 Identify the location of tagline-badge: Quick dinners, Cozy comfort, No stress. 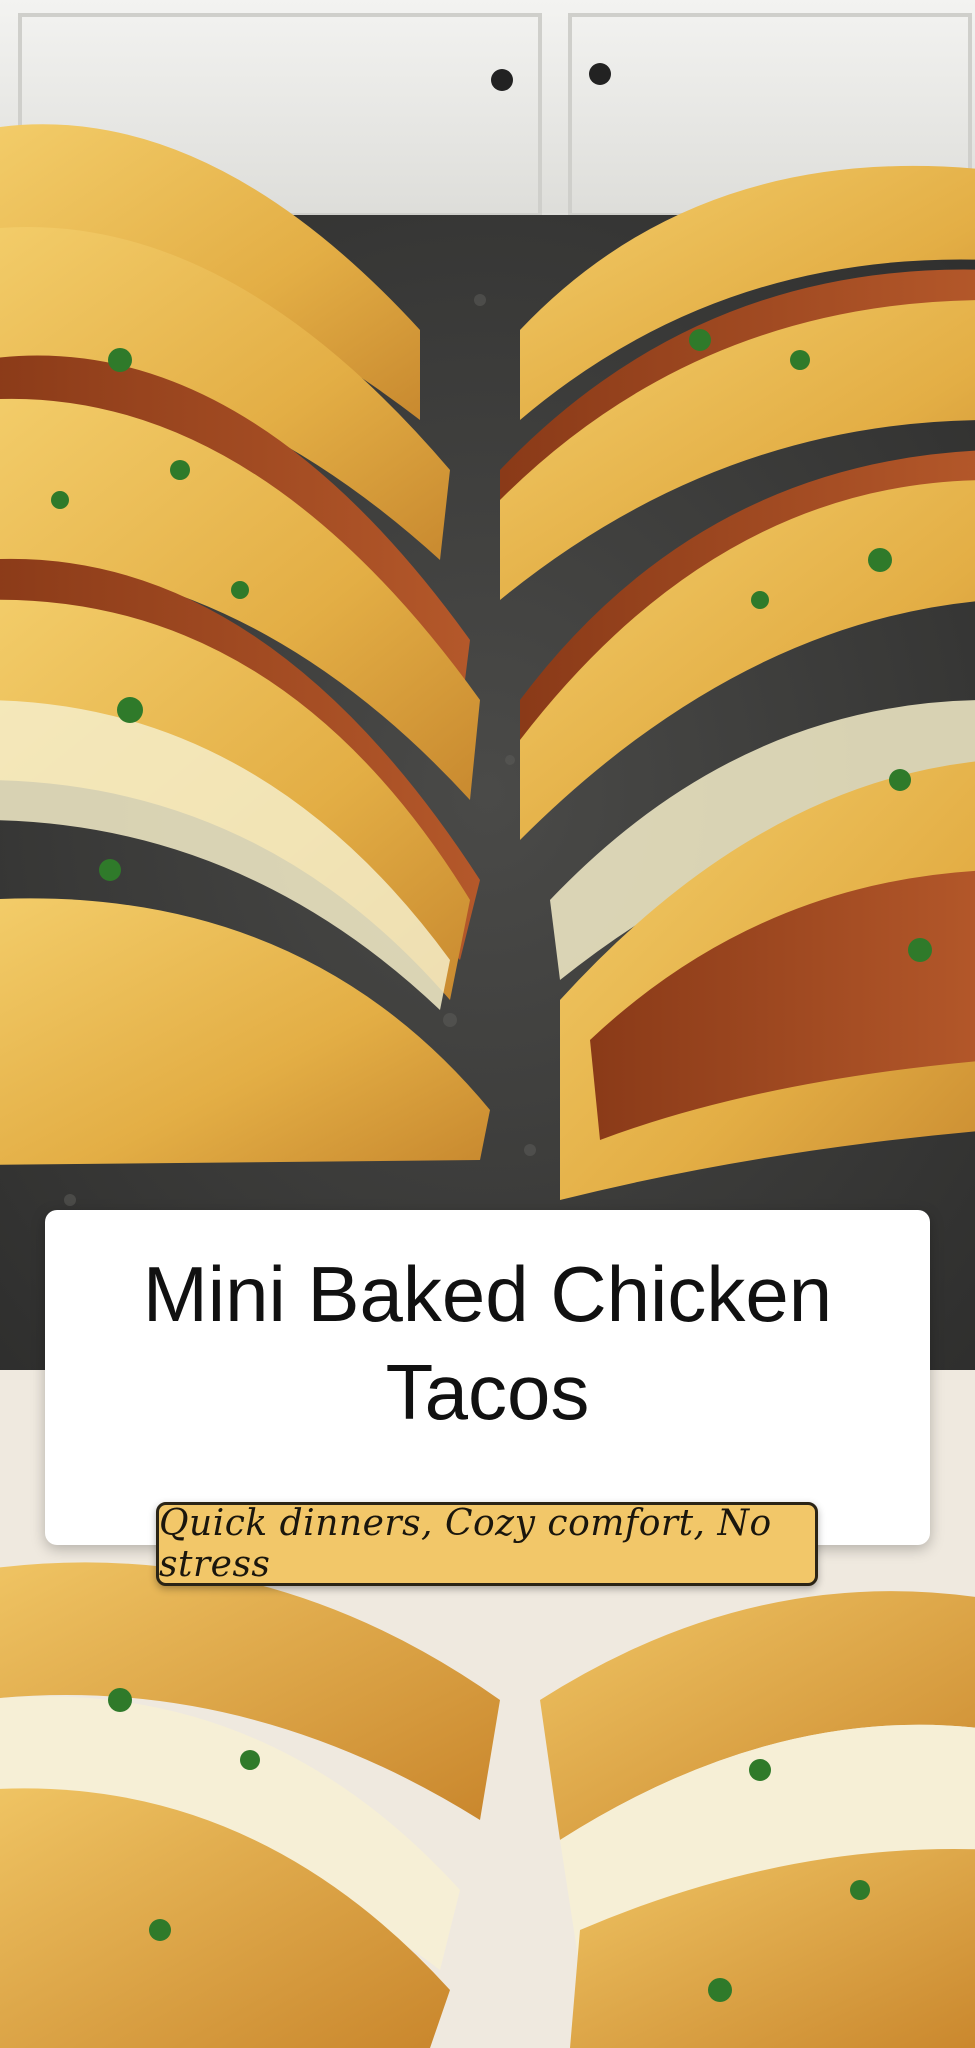
(487, 1544).